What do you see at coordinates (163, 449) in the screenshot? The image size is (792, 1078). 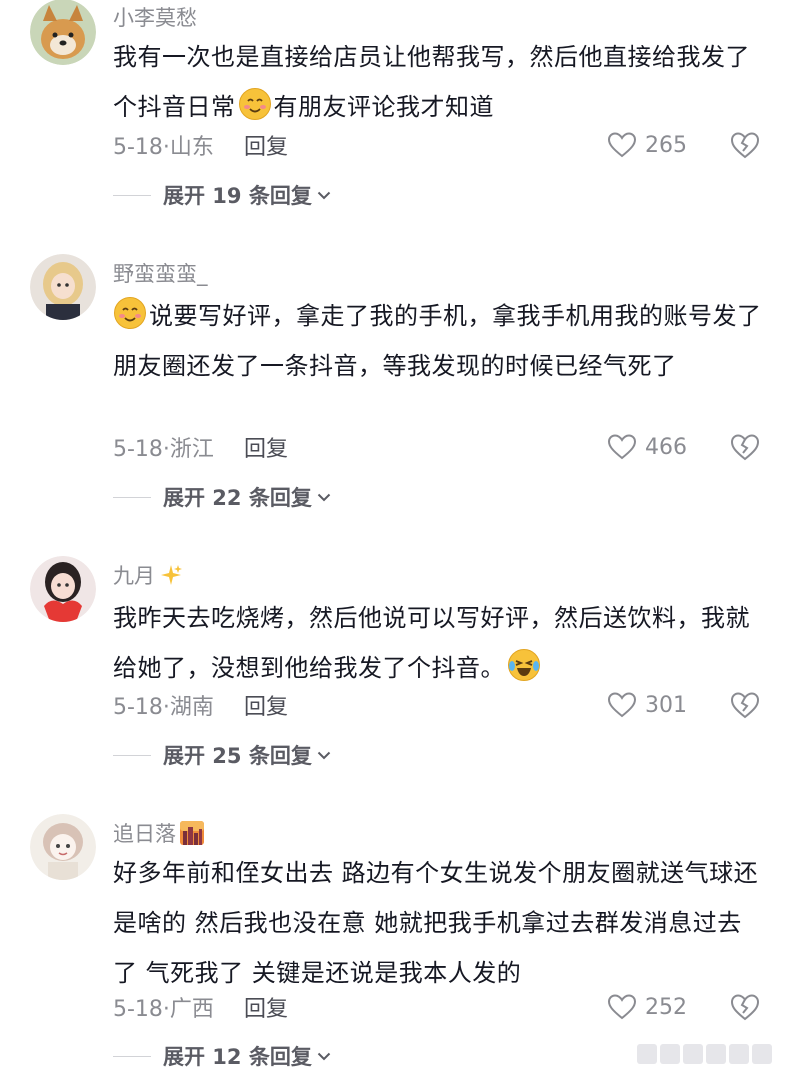 I see `date-location: 5-18·浙江` at bounding box center [163, 449].